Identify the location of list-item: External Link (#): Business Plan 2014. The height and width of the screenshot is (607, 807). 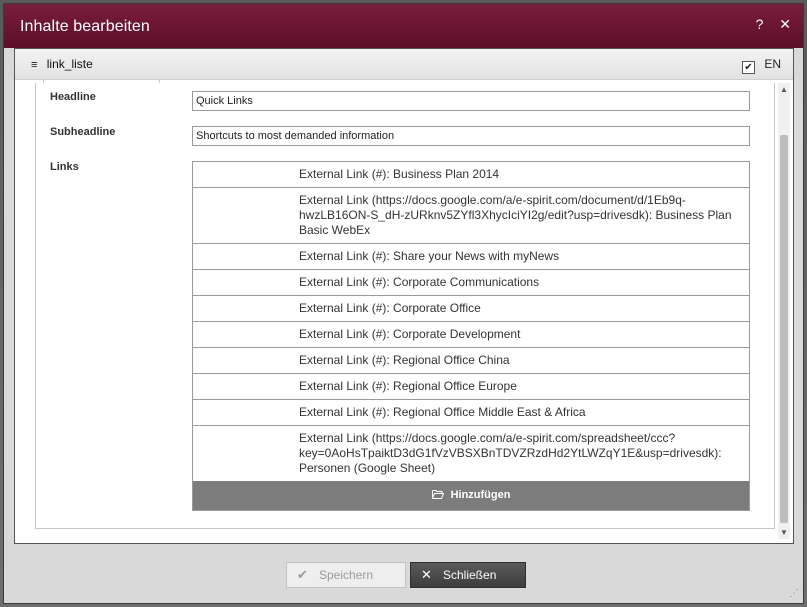
(471, 175).